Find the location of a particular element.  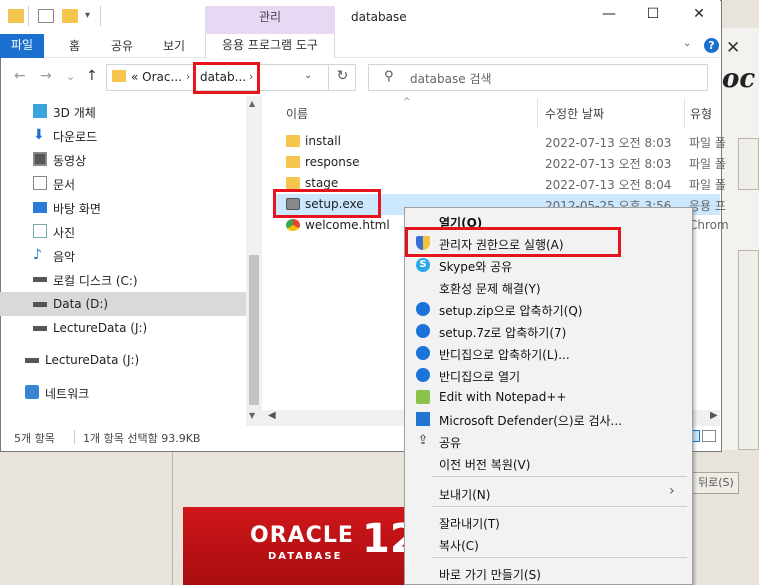

address-dropdown-icon: ⌄ is located at coordinates (308, 75).